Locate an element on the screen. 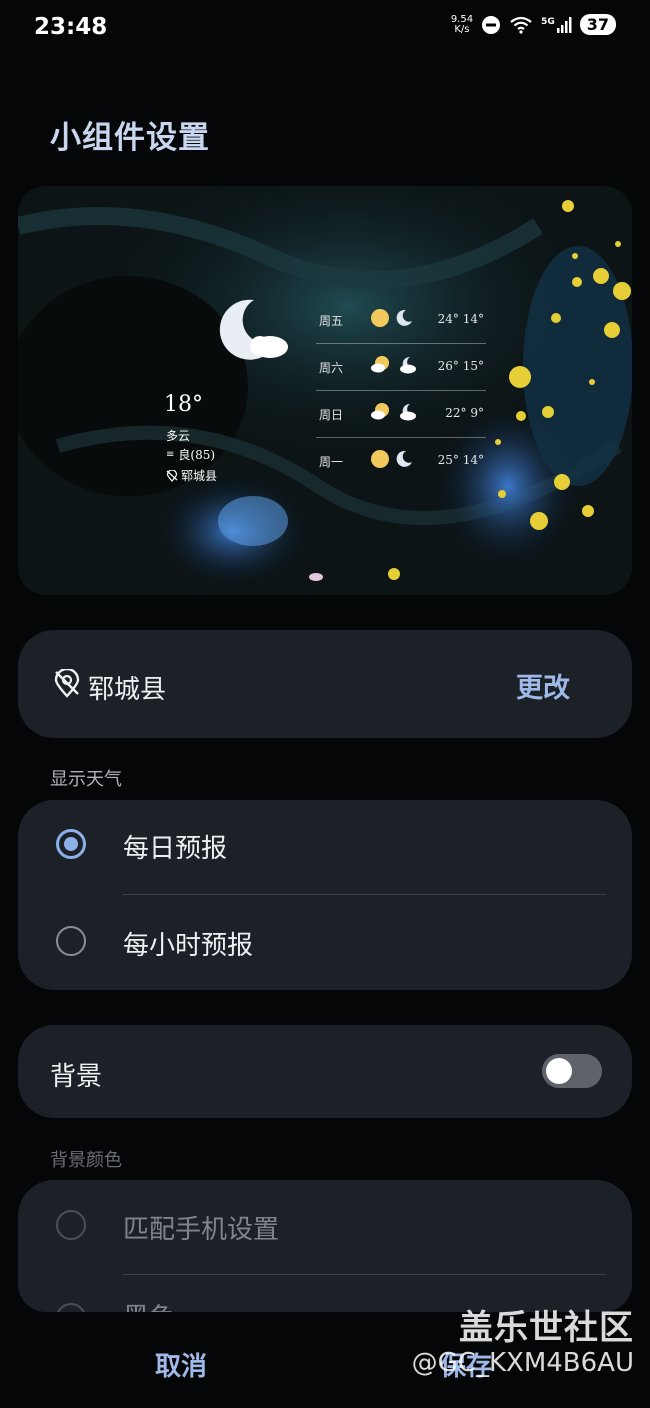 The height and width of the screenshot is (1408, 650). air-quality-icon: ≡ is located at coordinates (170, 454).